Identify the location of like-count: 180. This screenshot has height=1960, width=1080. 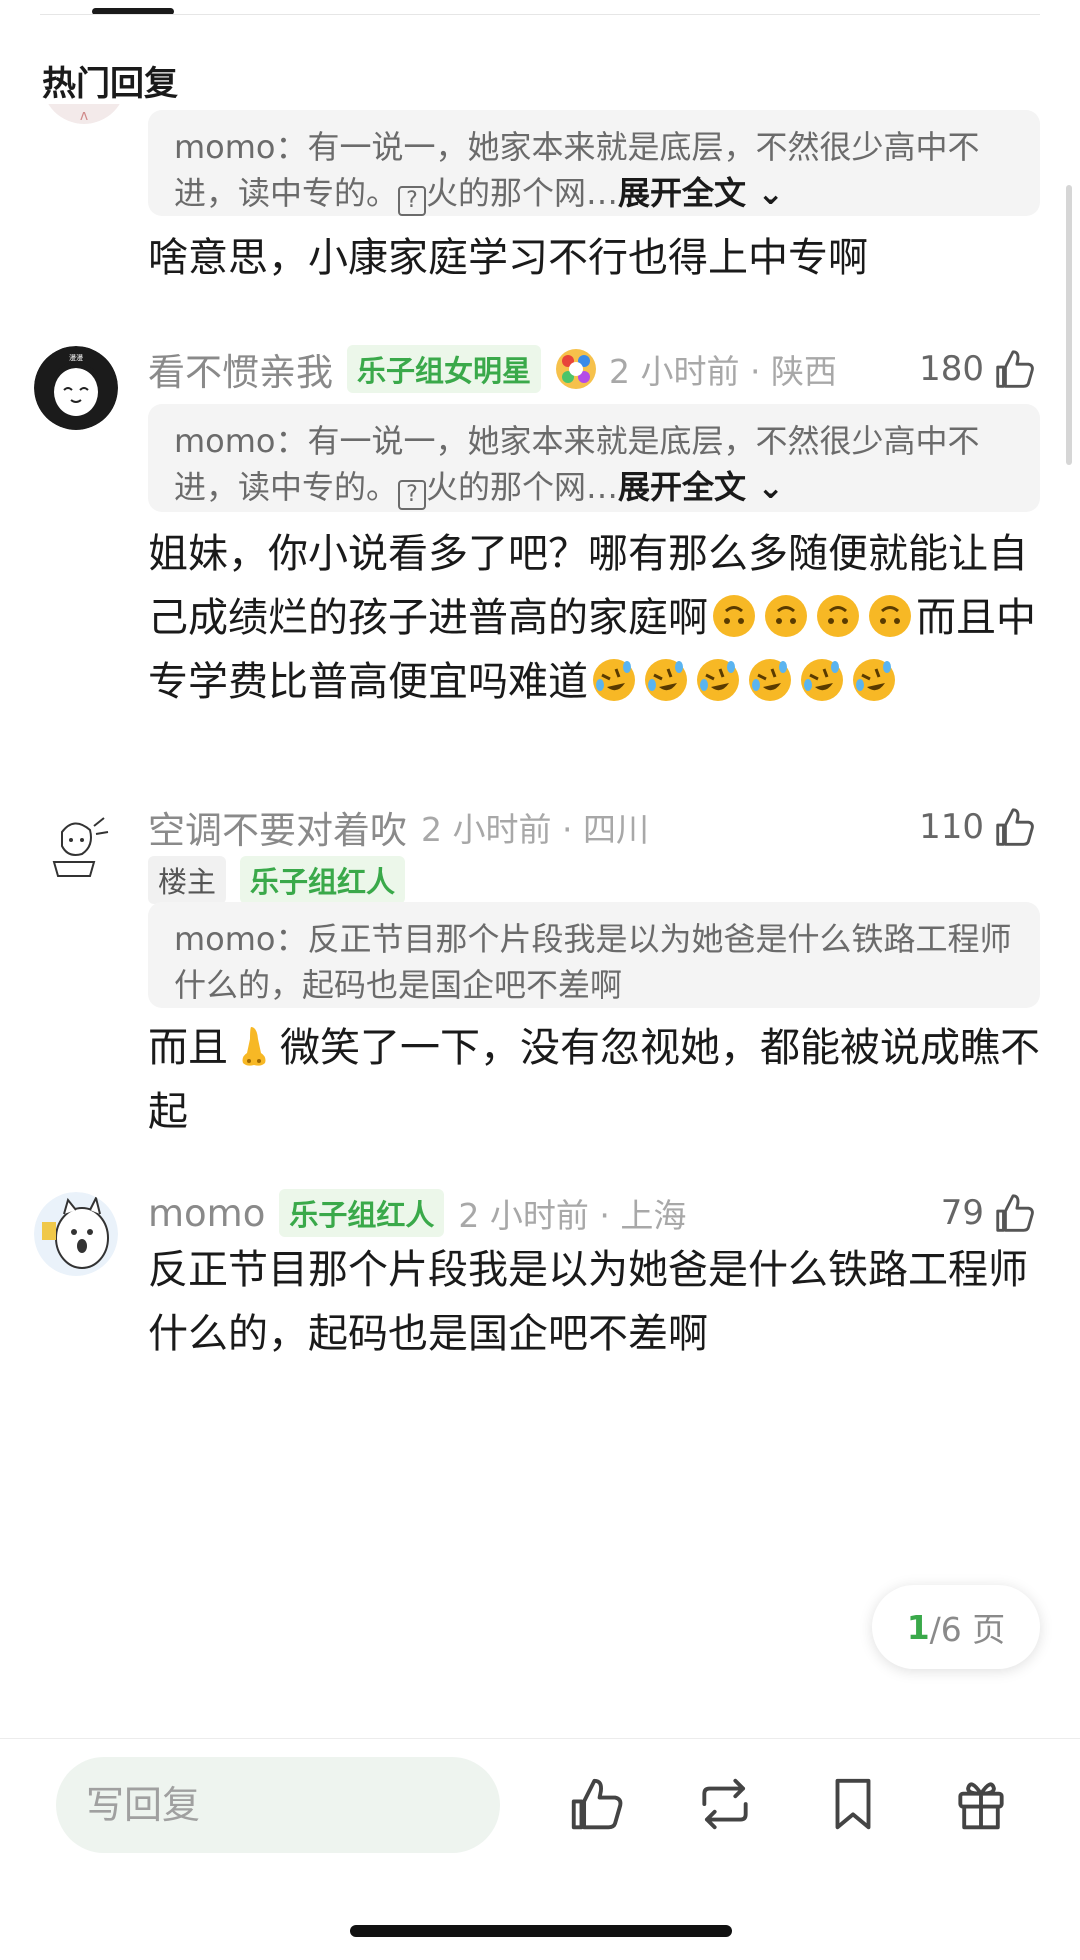
(951, 369).